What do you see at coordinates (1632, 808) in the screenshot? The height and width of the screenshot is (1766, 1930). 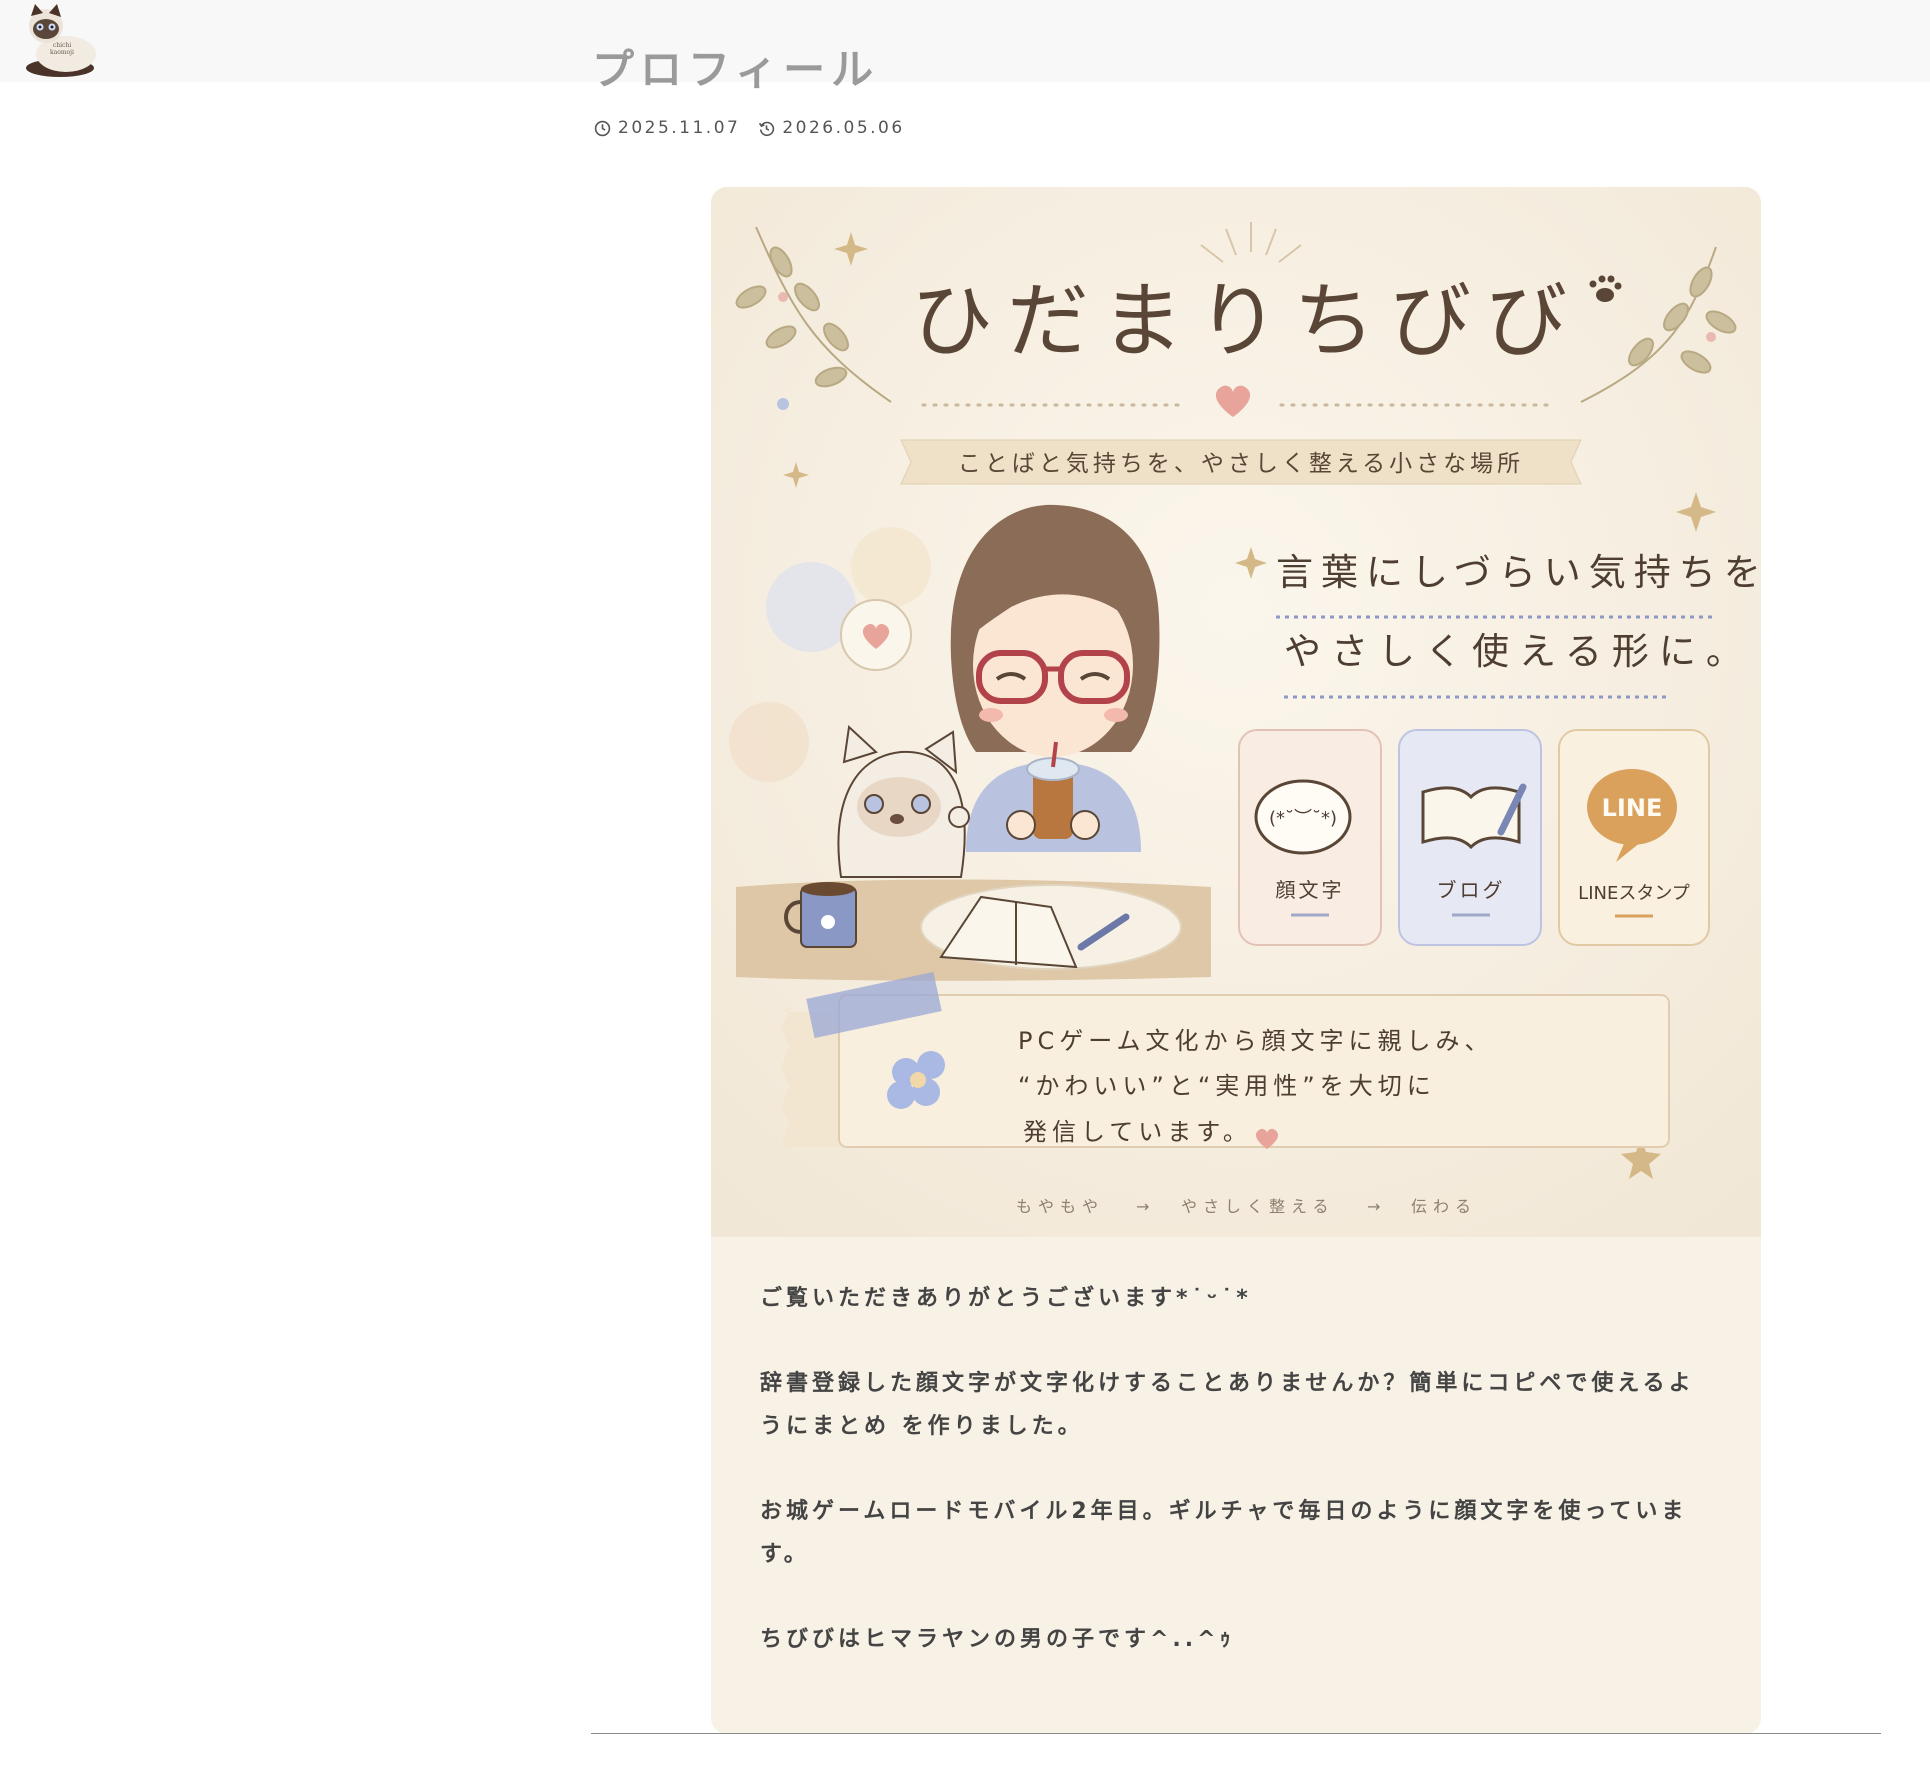 I see `svg-text: LINE` at bounding box center [1632, 808].